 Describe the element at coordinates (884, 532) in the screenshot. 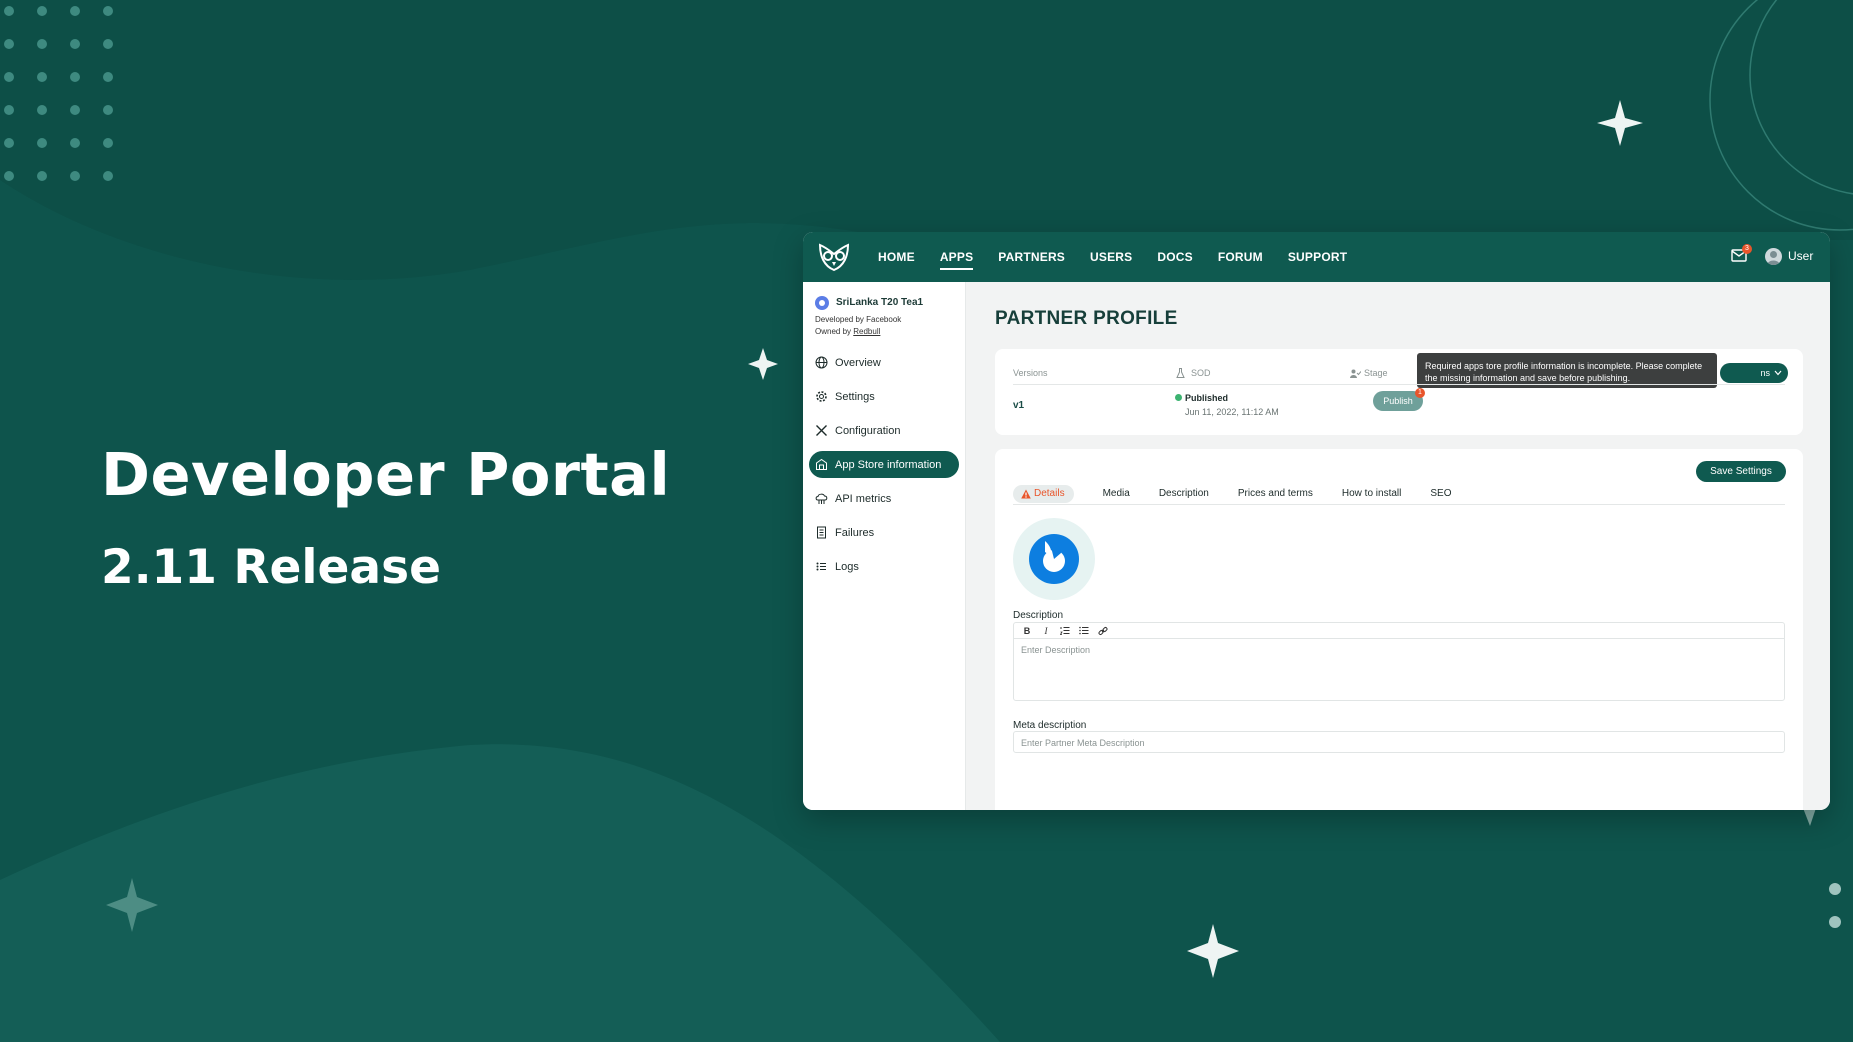

I see `sidebar-item-failures: Failures` at that location.